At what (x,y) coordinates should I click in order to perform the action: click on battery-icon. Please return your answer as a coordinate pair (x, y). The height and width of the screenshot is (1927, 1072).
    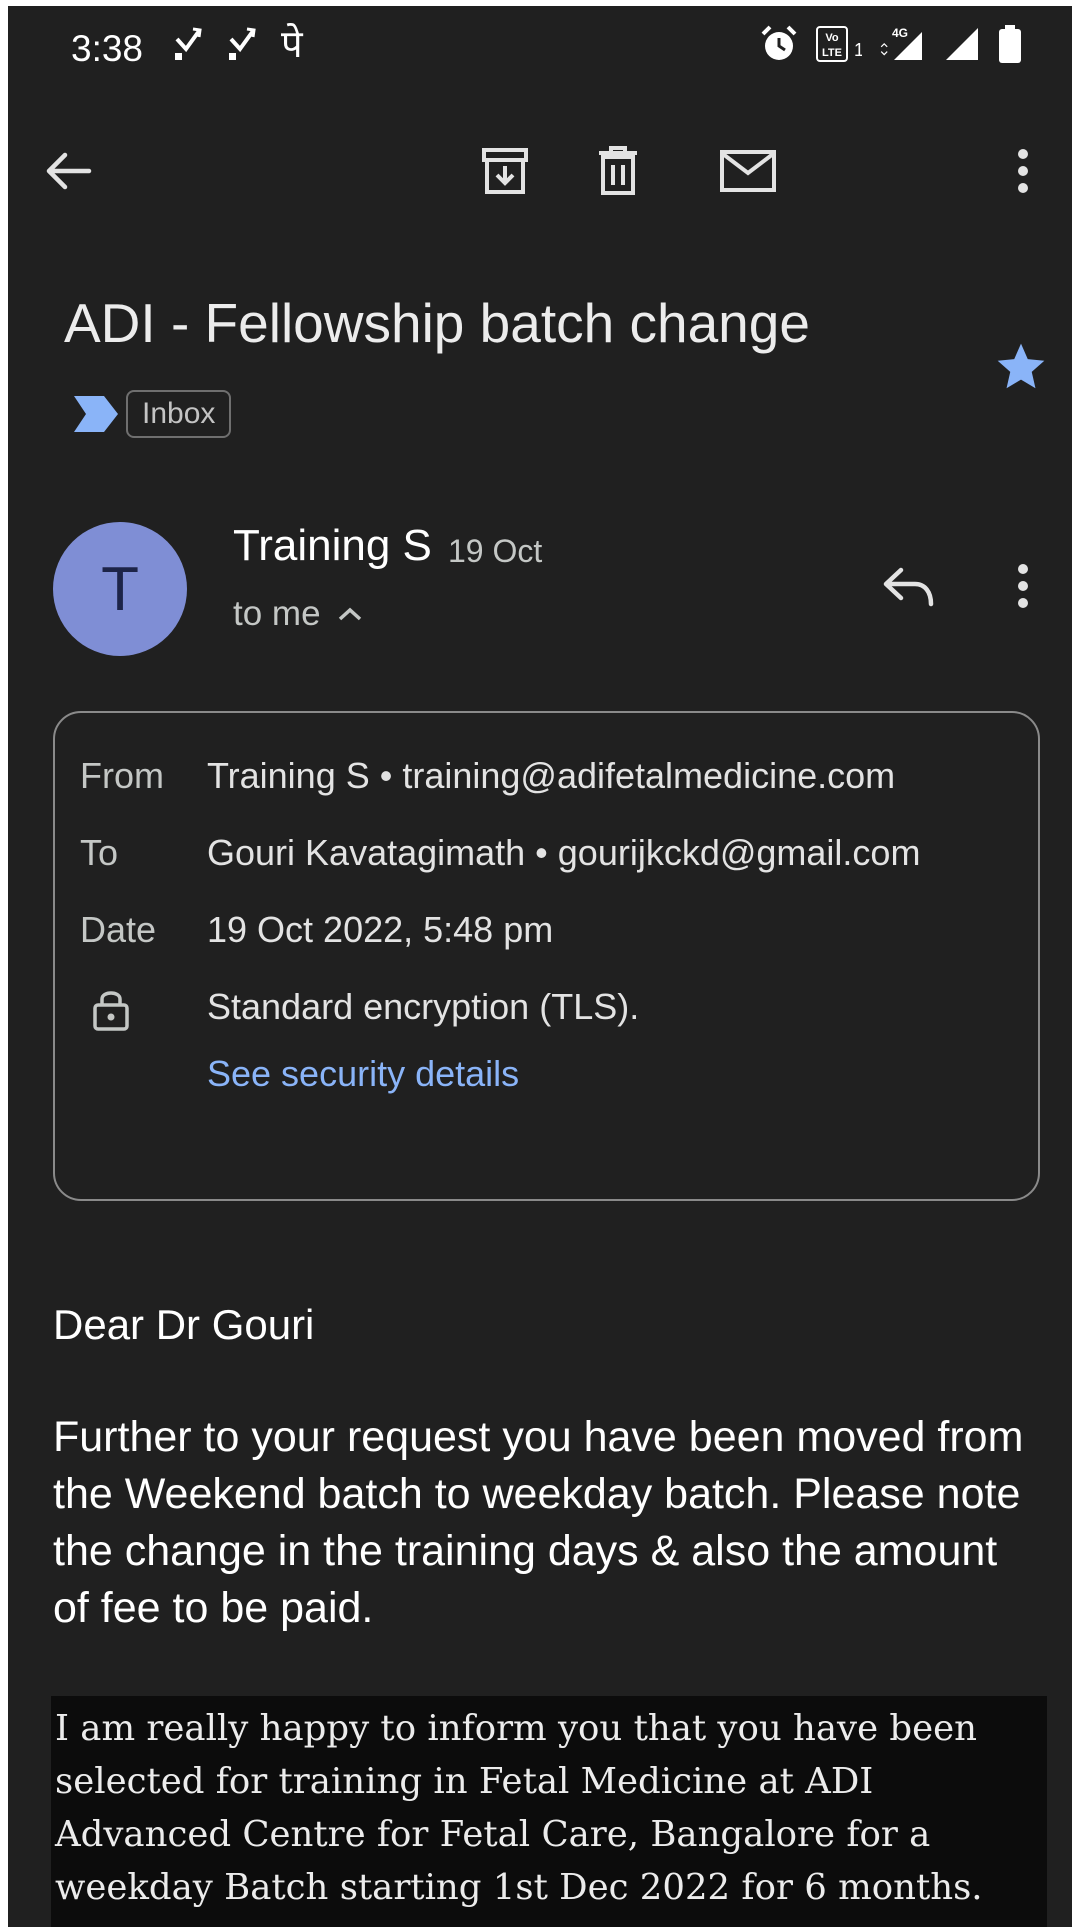
    Looking at the image, I should click on (1010, 44).